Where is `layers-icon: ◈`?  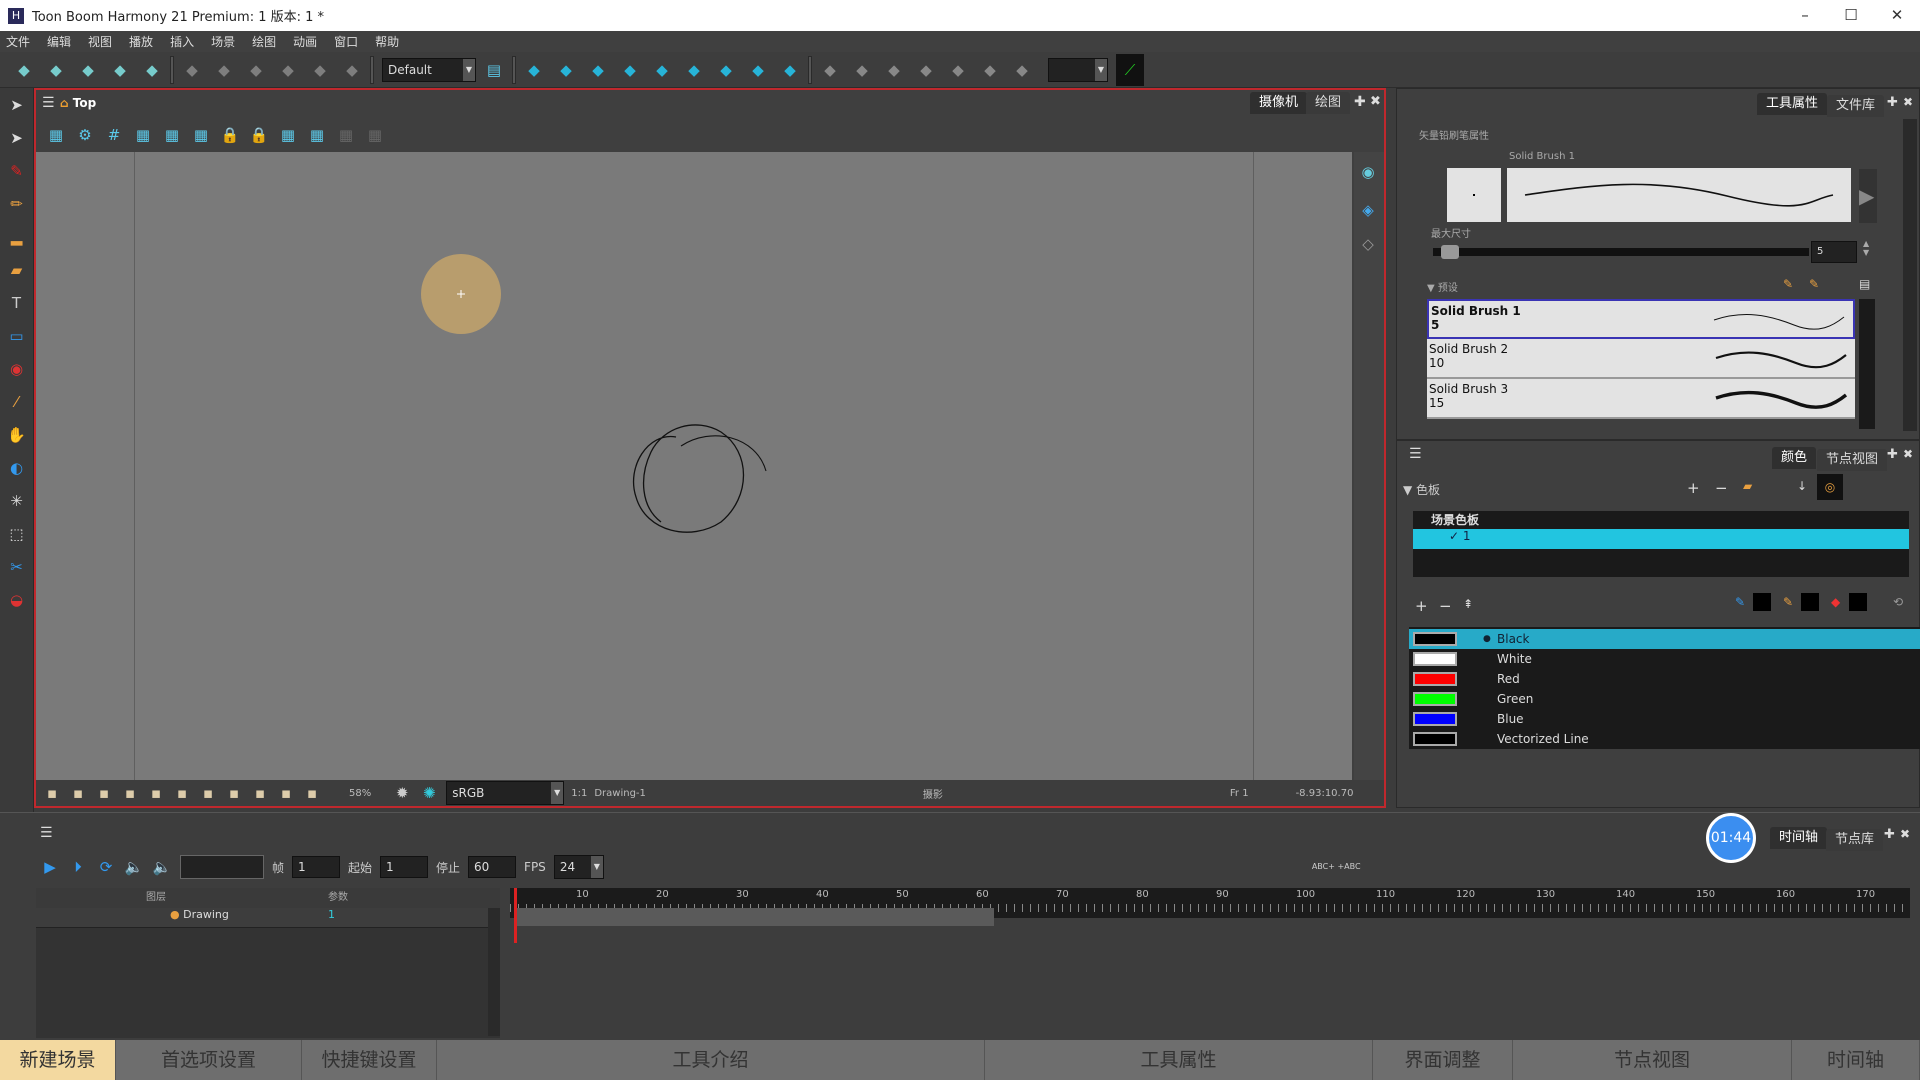
layers-icon: ◈ is located at coordinates (1368, 210).